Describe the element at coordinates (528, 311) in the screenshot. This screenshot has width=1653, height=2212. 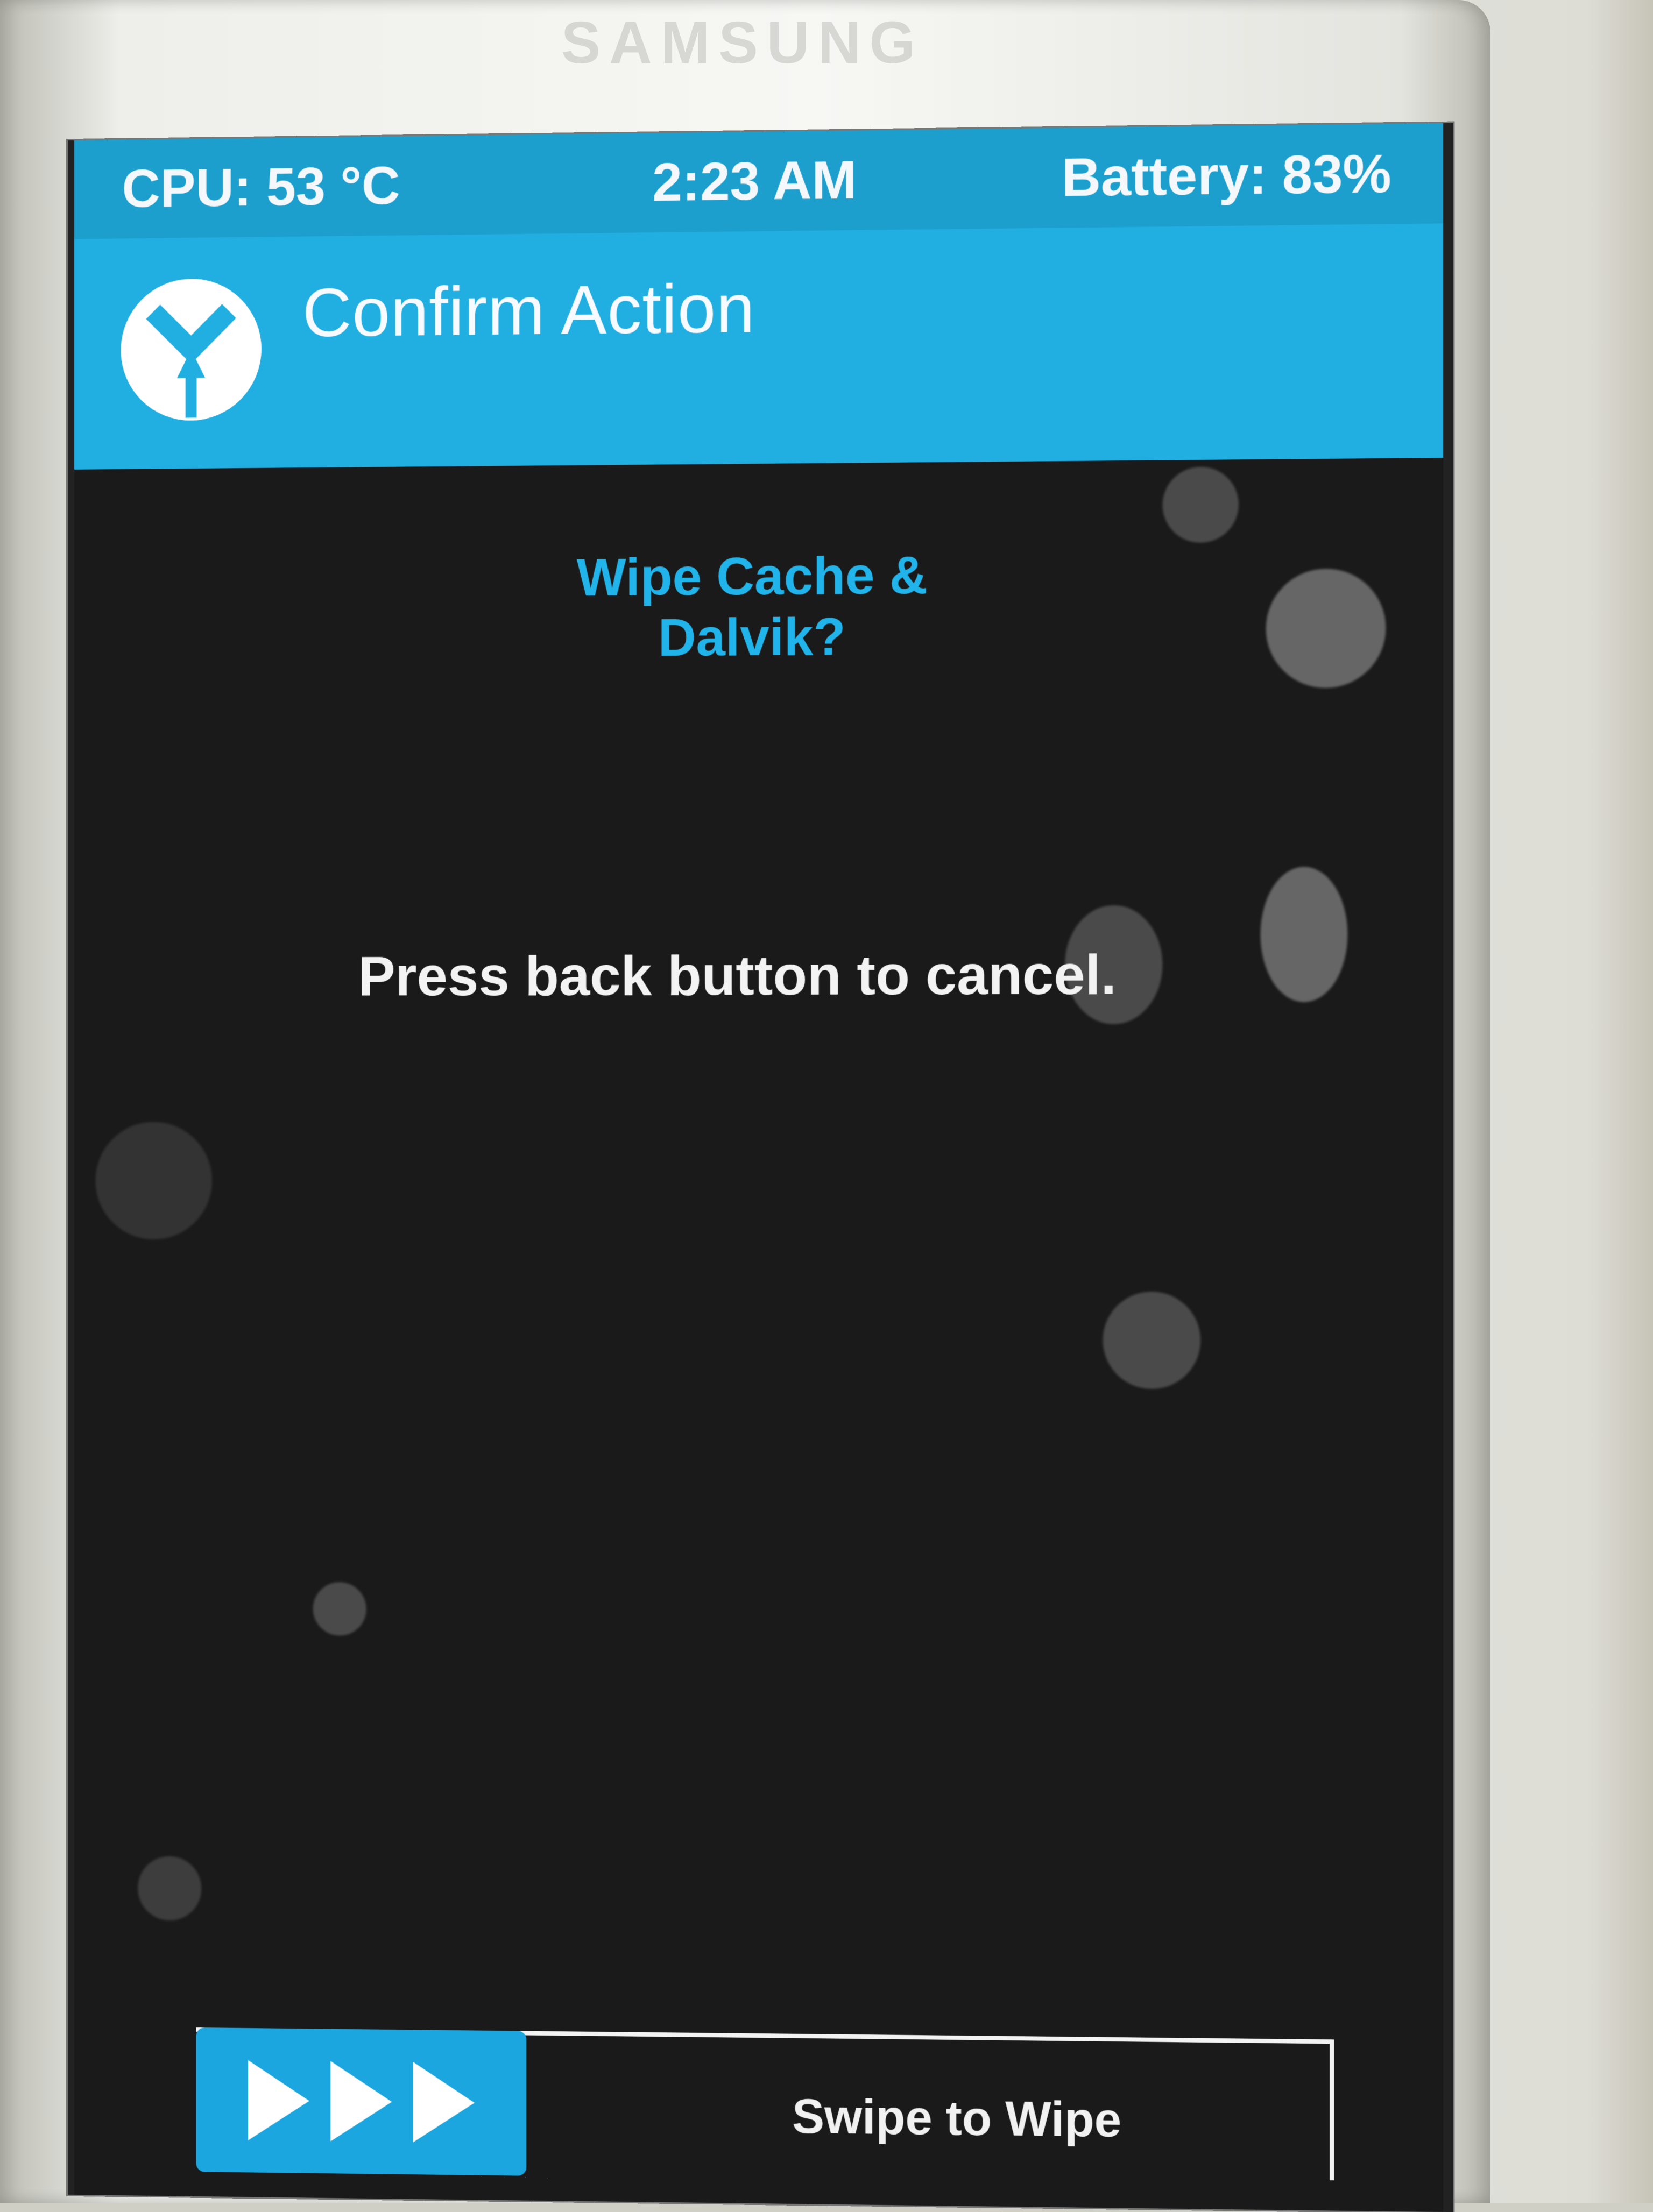
I see `page-title: Confirm Action` at that location.